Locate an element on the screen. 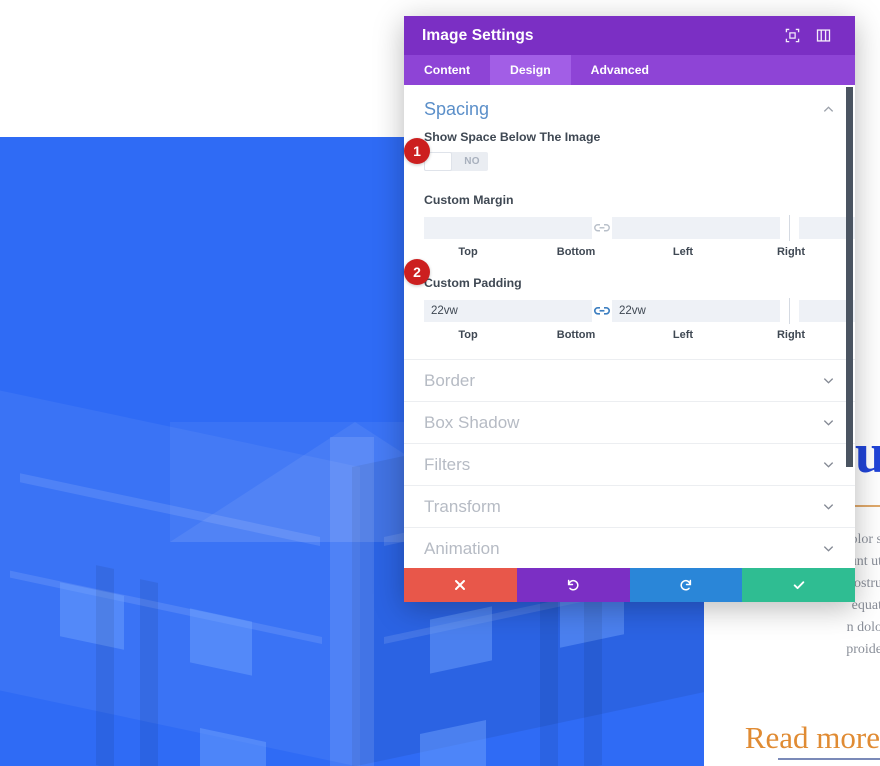 The image size is (880, 766). building-corner-edge is located at coordinates (352, 601).